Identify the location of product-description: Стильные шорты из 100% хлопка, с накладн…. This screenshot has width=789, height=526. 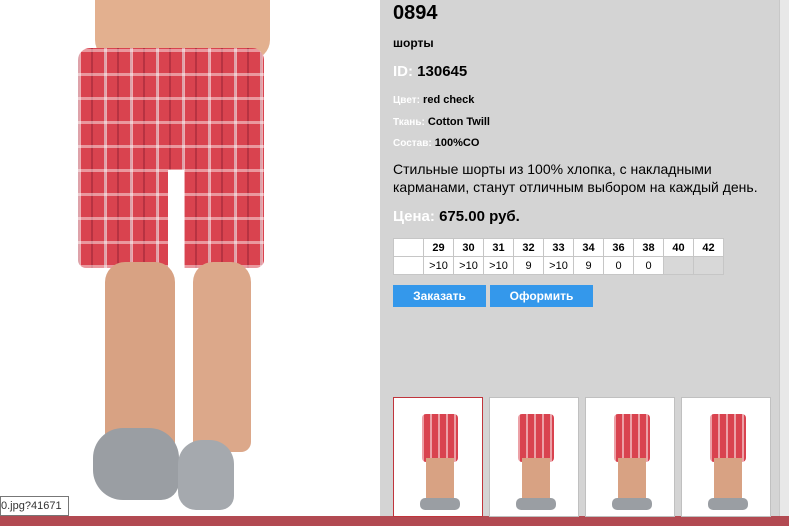
(575, 178).